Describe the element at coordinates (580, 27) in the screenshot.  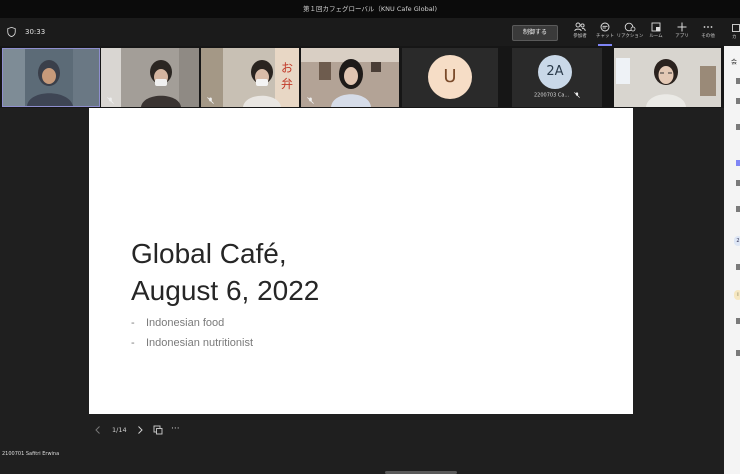
I see `people-icon` at that location.